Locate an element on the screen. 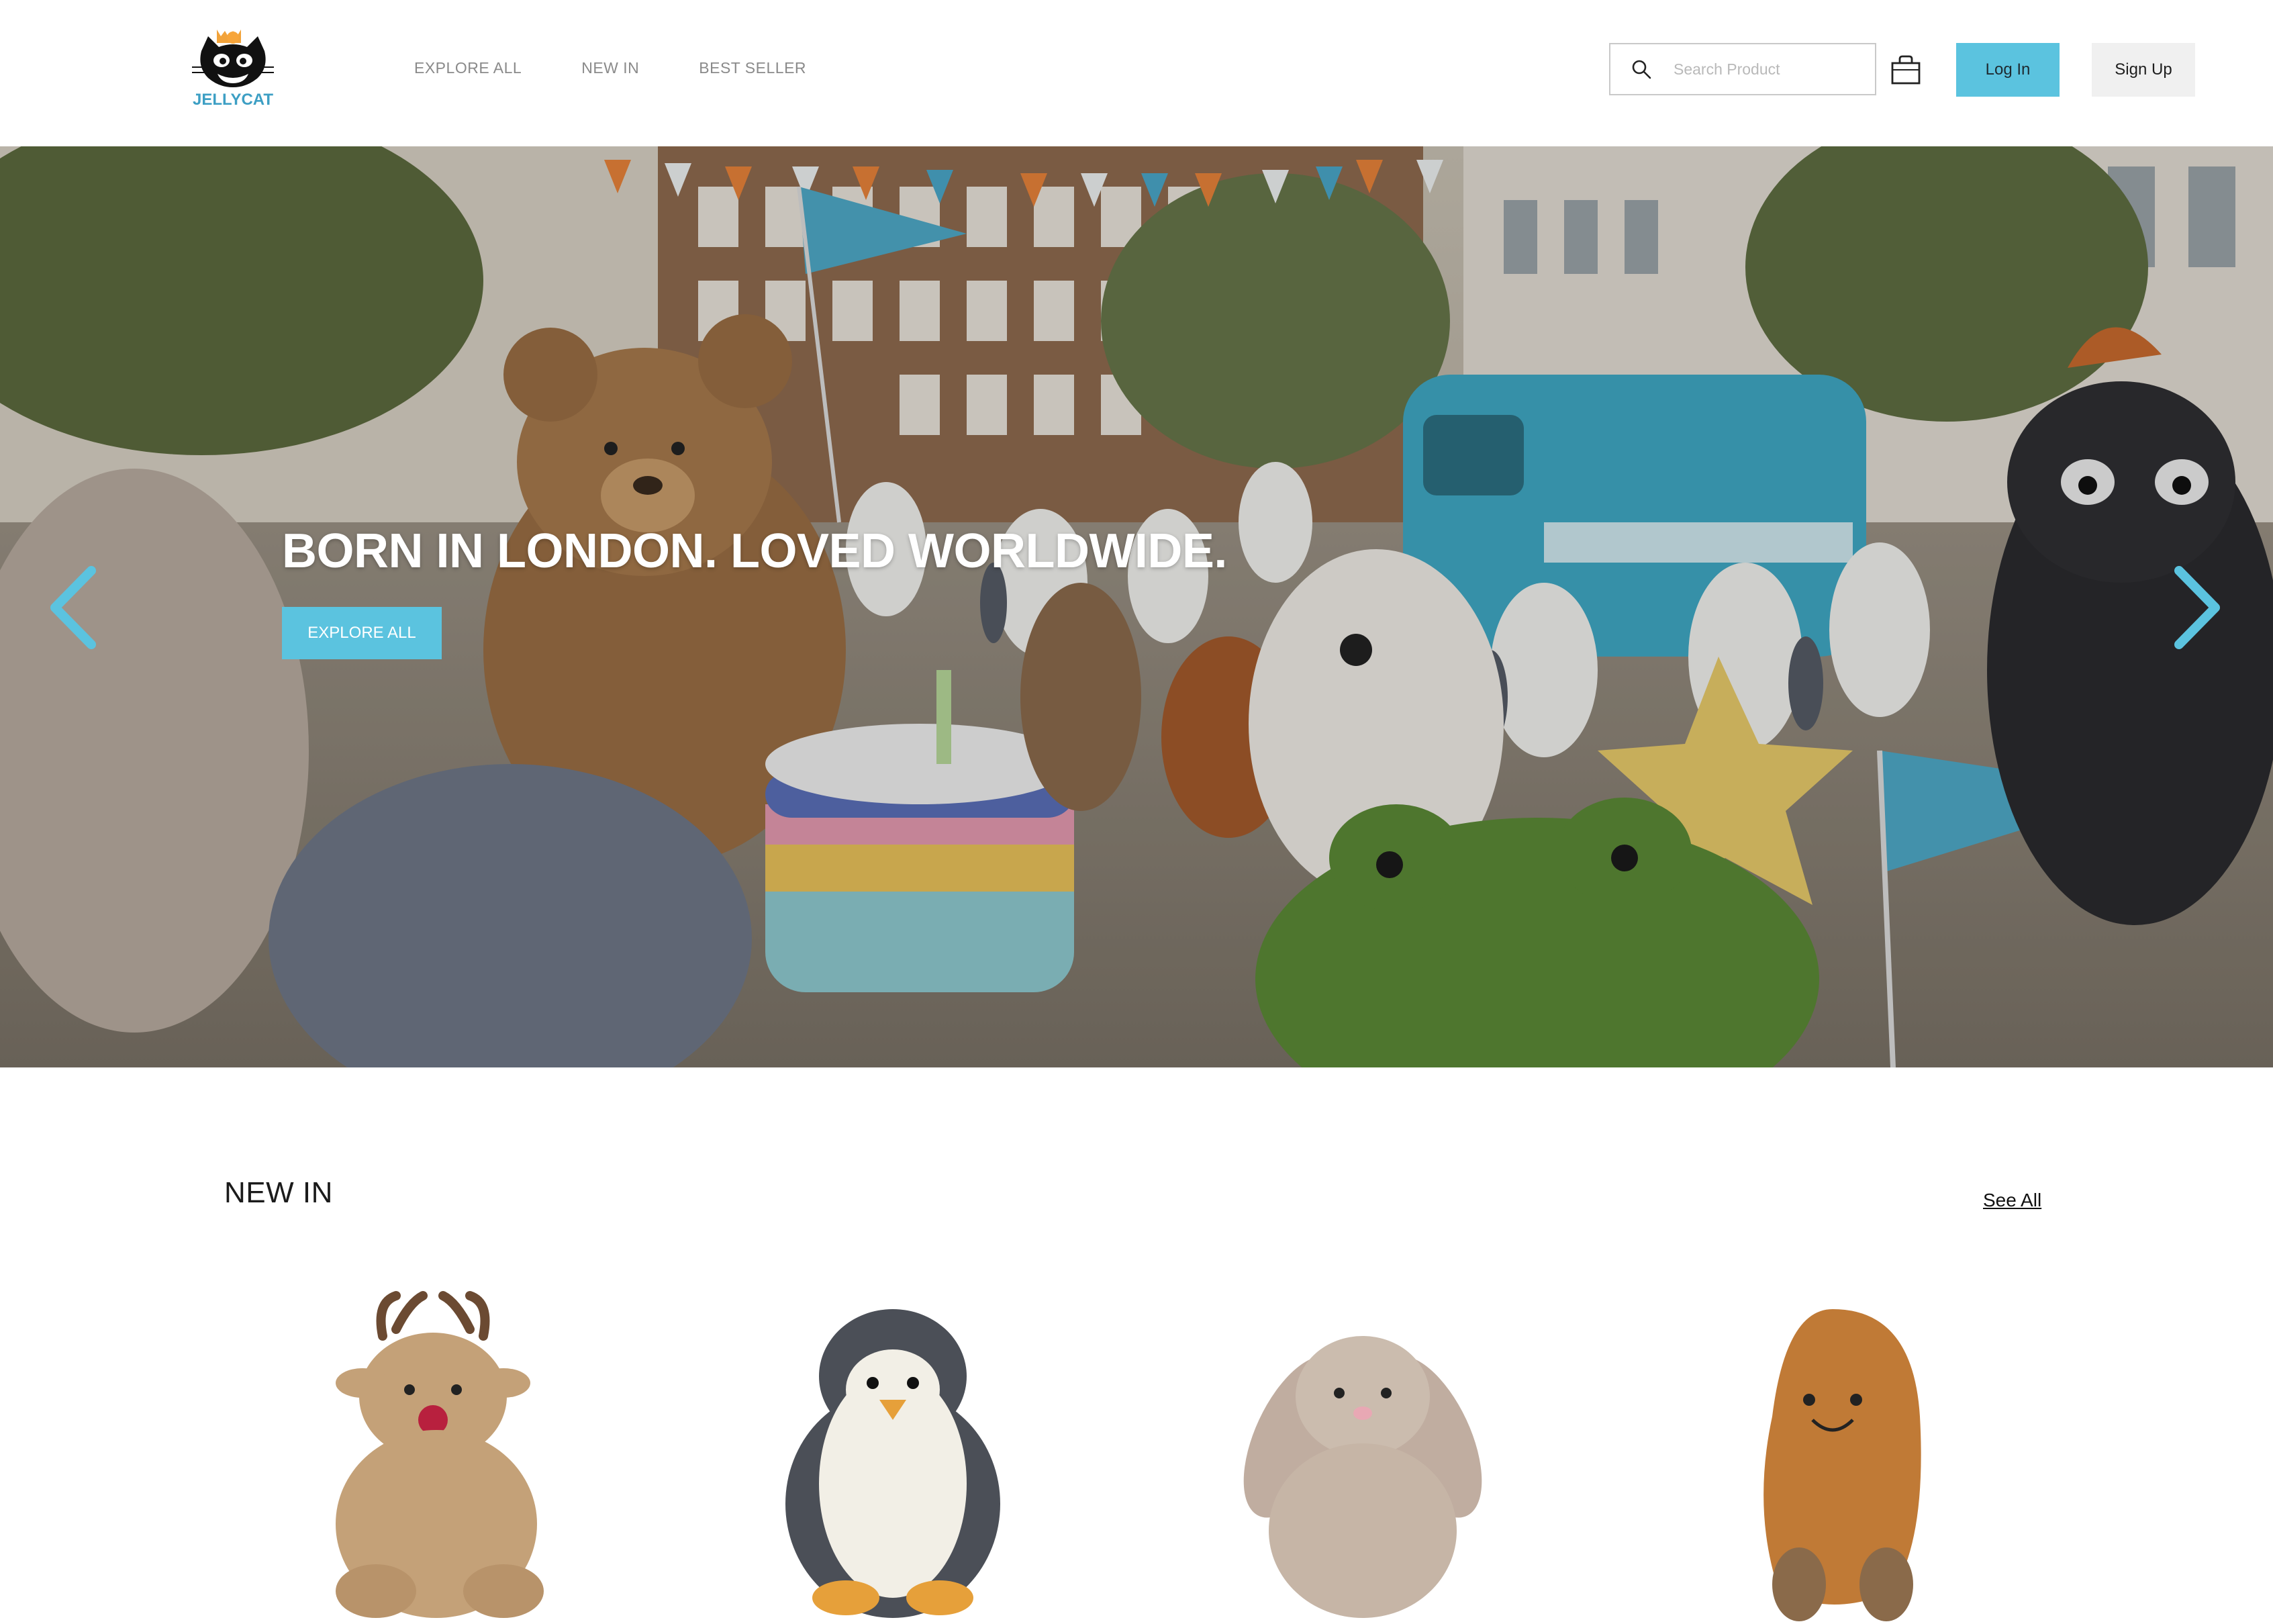 The height and width of the screenshot is (1624, 2273). chevron-left-icon is located at coordinates (73, 607).